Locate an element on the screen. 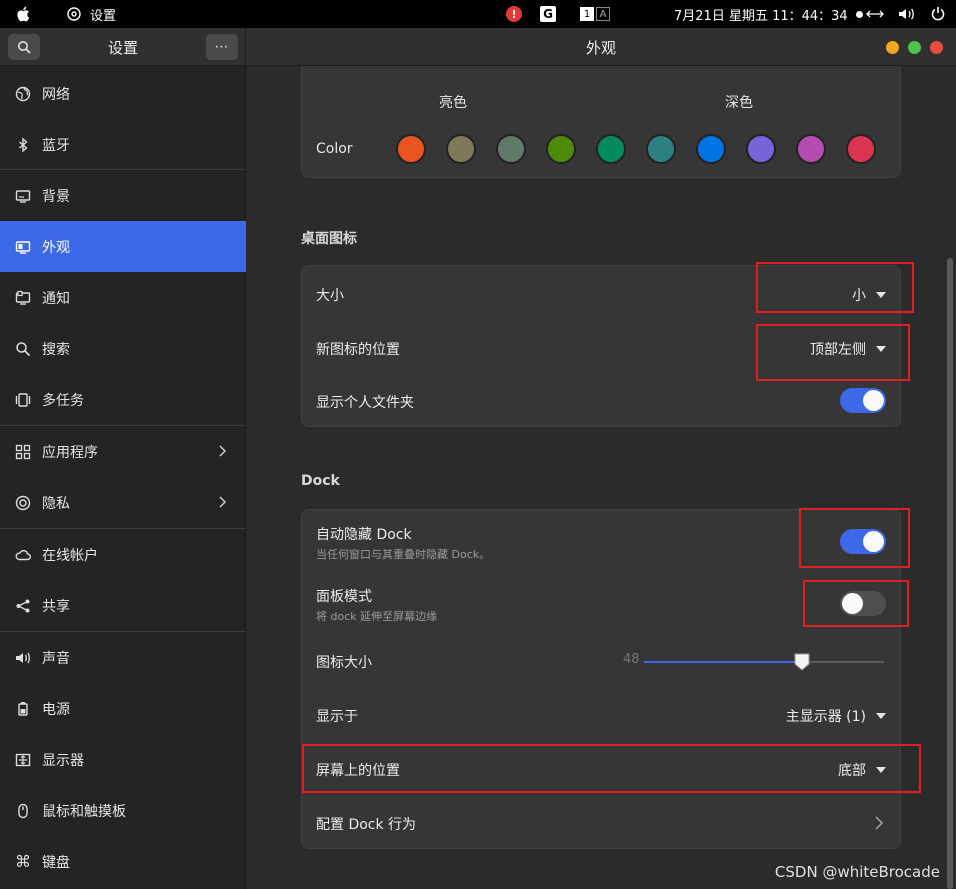 Image resolution: width=956 pixels, height=889 pixels. power-menu-icon is located at coordinates (938, 14).